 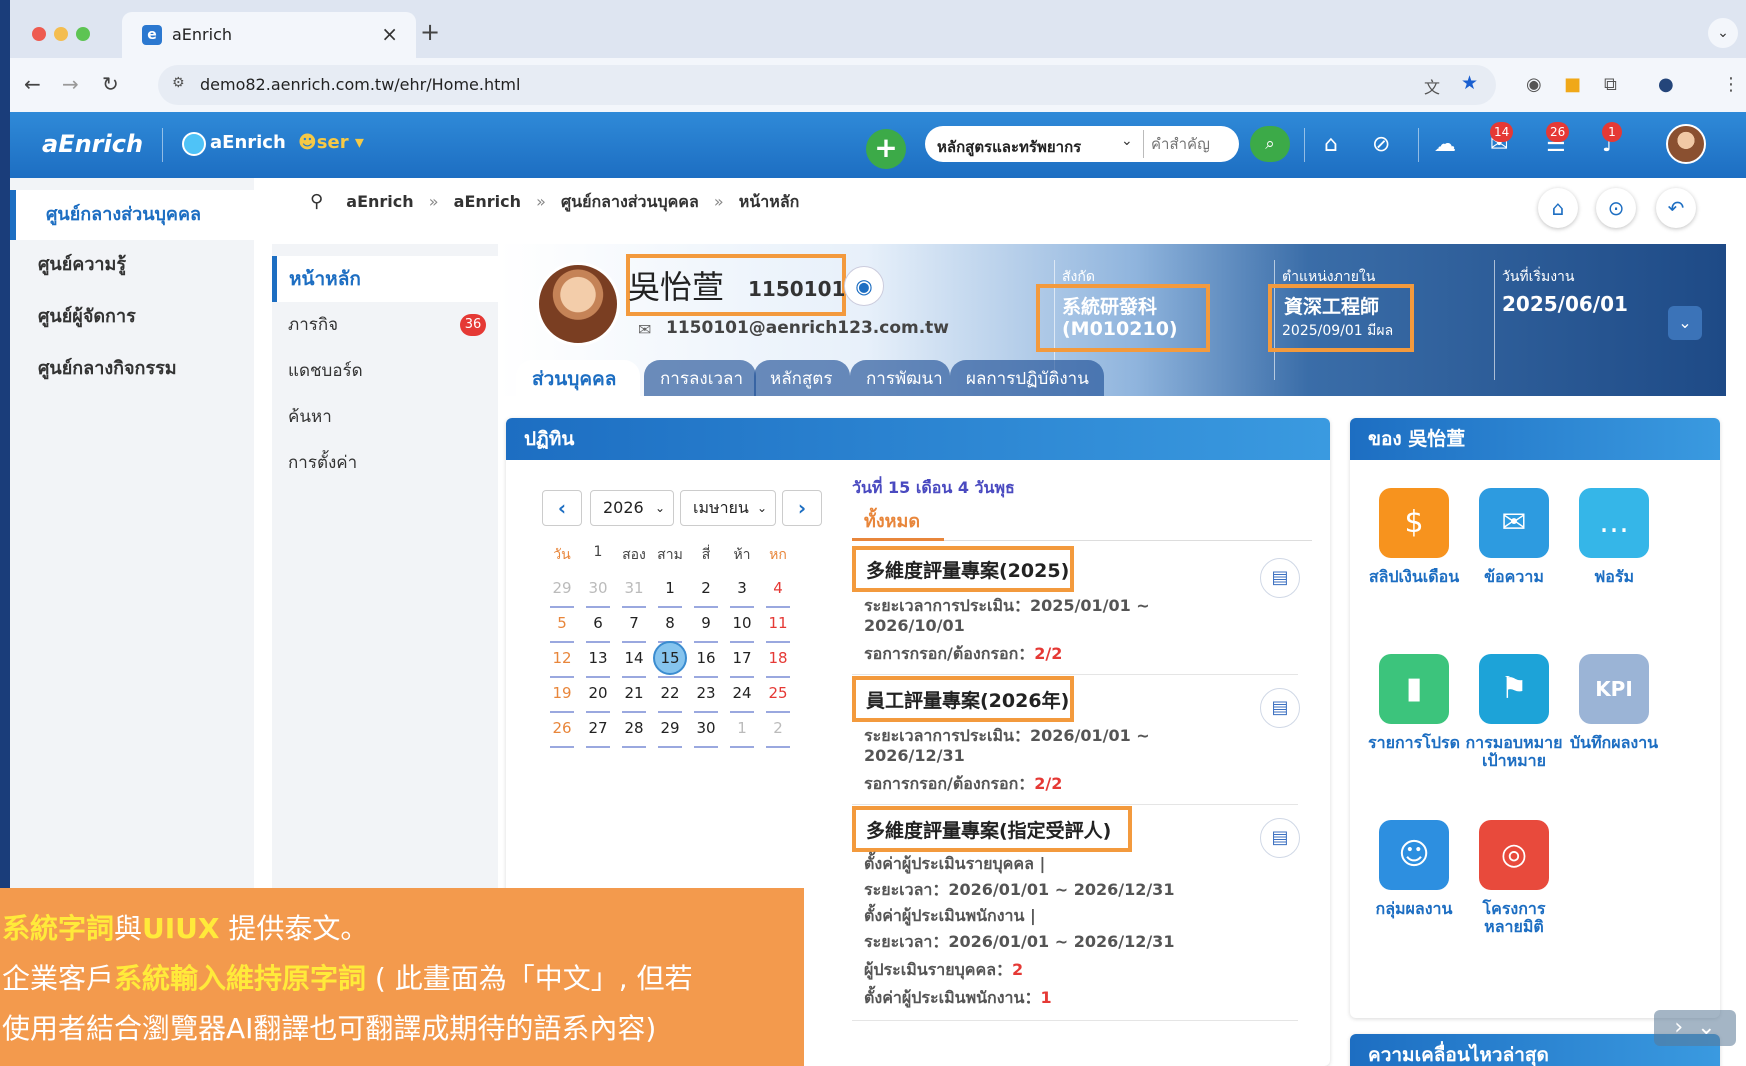 What do you see at coordinates (670, 627) in the screenshot?
I see `calendar-day: 8` at bounding box center [670, 627].